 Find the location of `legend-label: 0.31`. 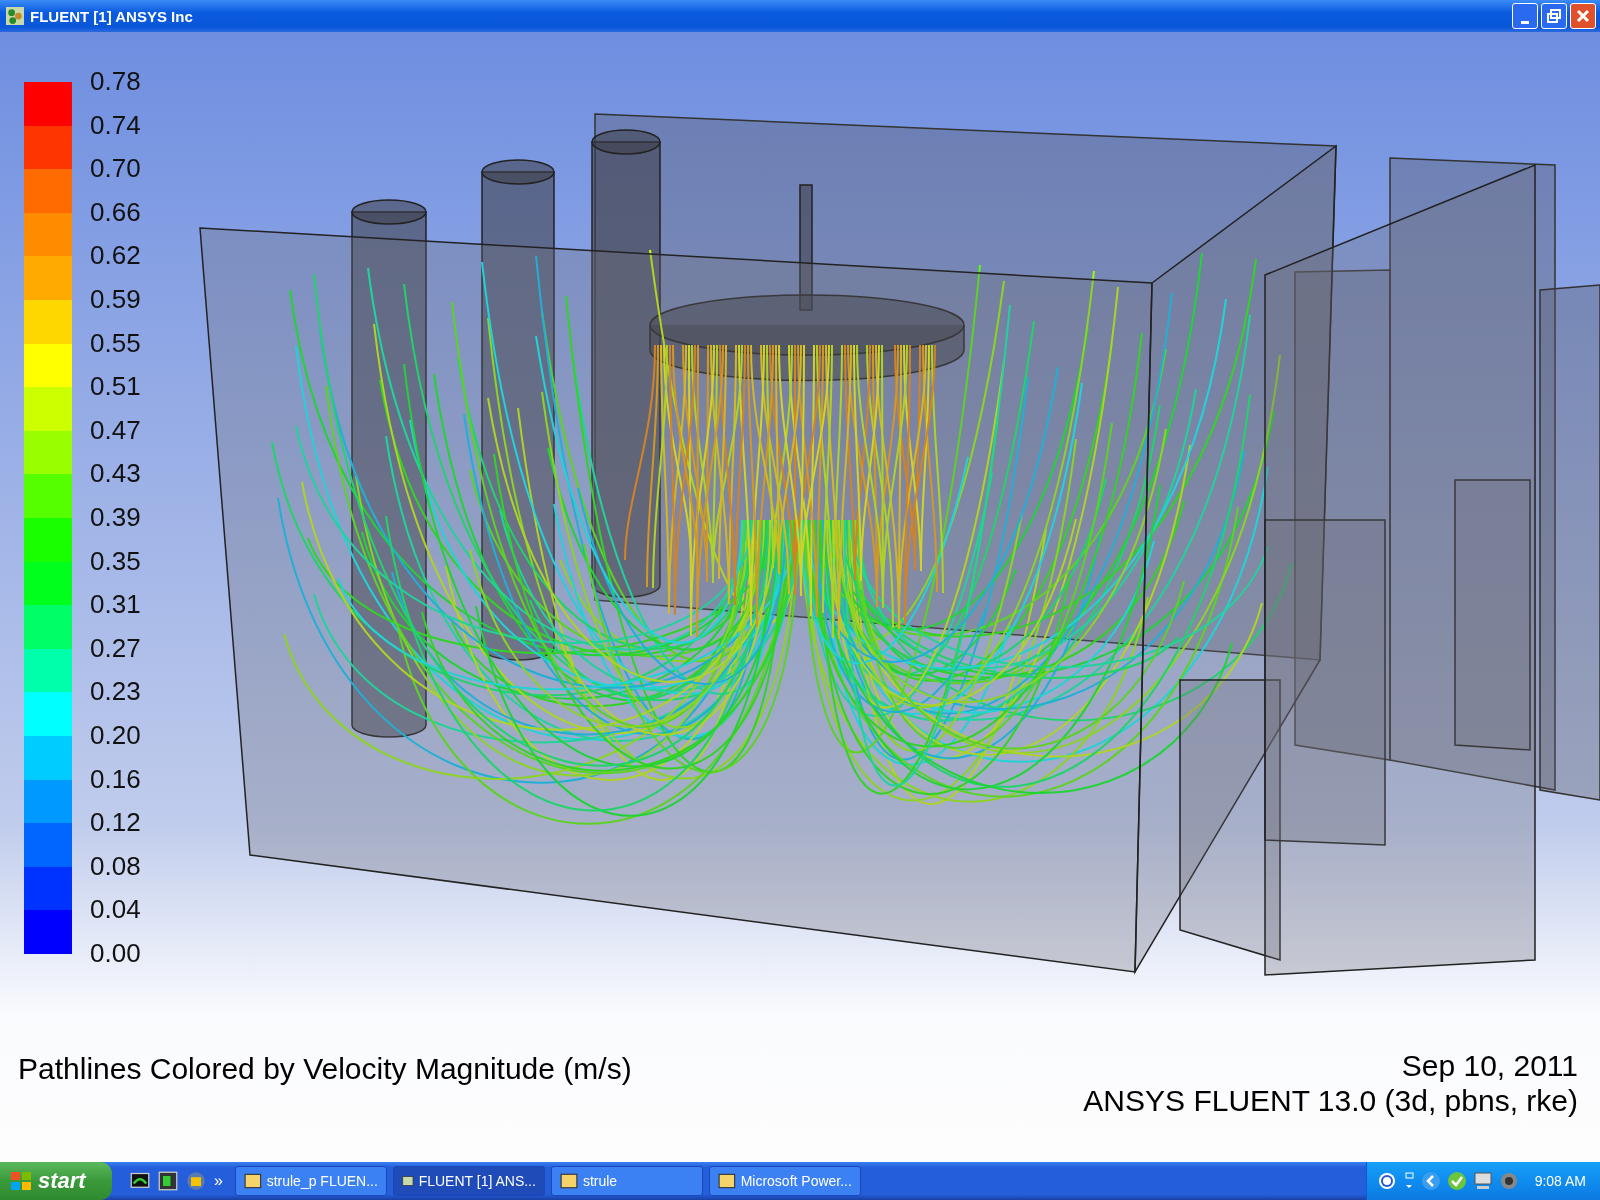

legend-label: 0.31 is located at coordinates (115, 605).